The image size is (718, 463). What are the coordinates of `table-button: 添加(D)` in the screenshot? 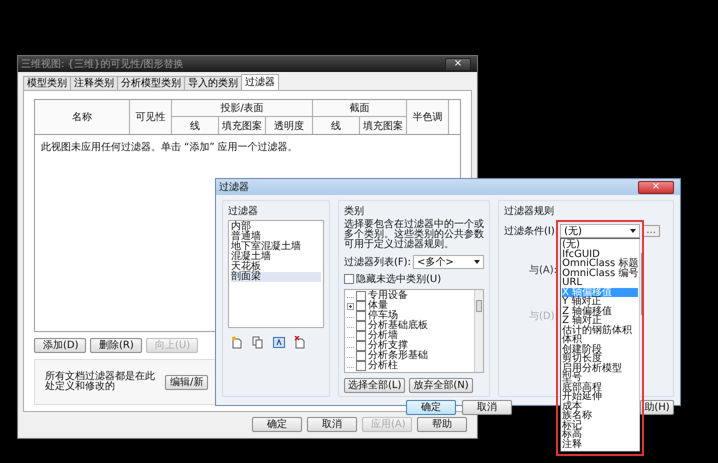 It's located at (60, 345).